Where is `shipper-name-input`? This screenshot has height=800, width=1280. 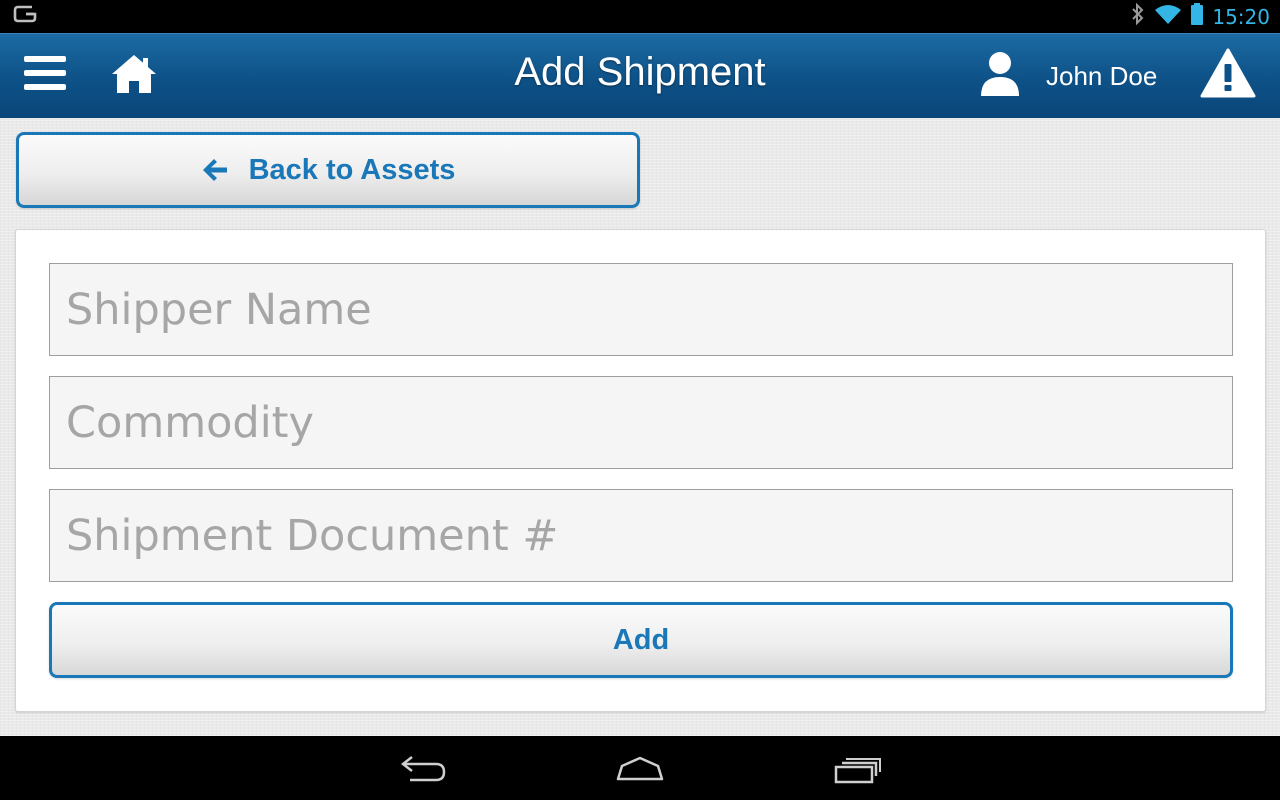 shipper-name-input is located at coordinates (641, 309).